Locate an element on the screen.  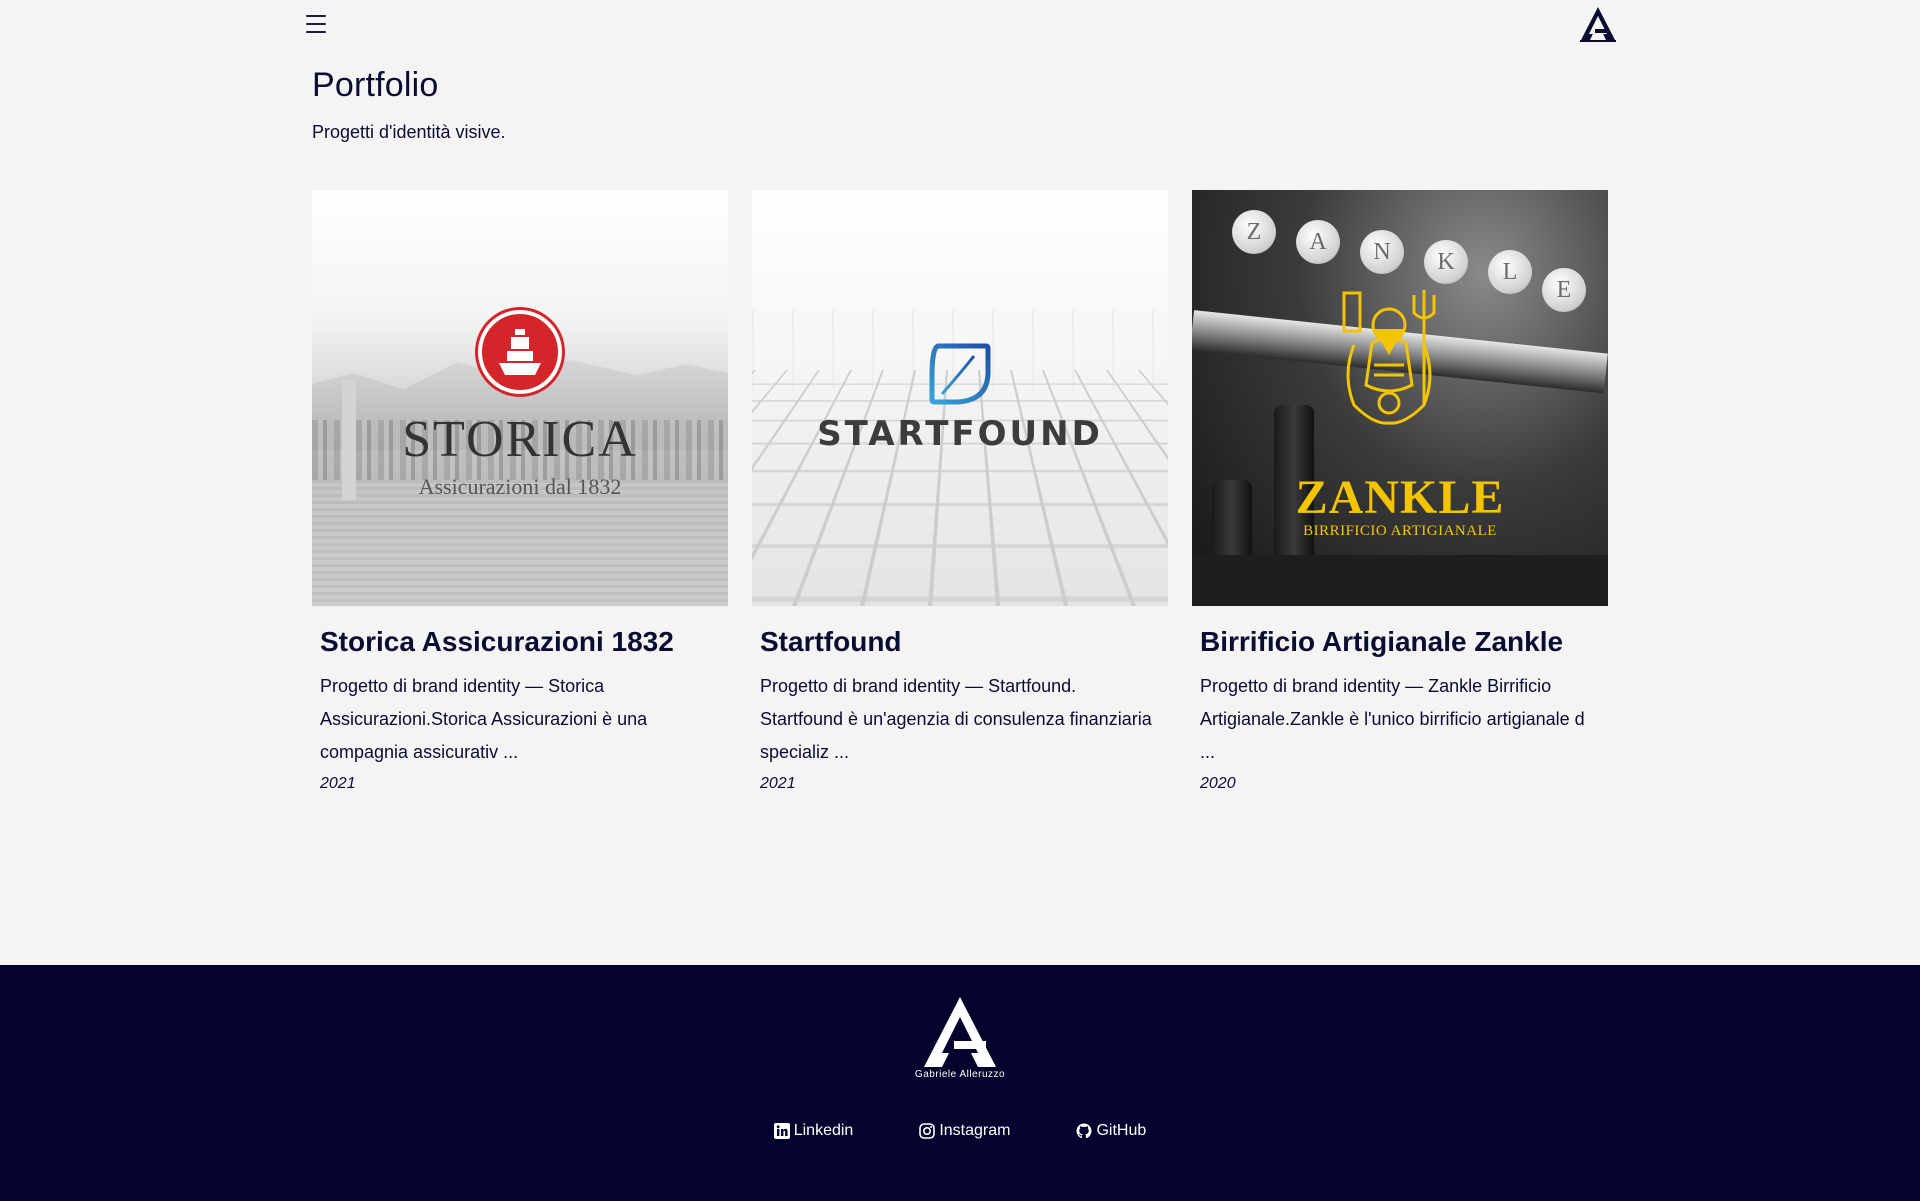
social-links: Linkedin Instagram GitHub is located at coordinates (960, 1131).